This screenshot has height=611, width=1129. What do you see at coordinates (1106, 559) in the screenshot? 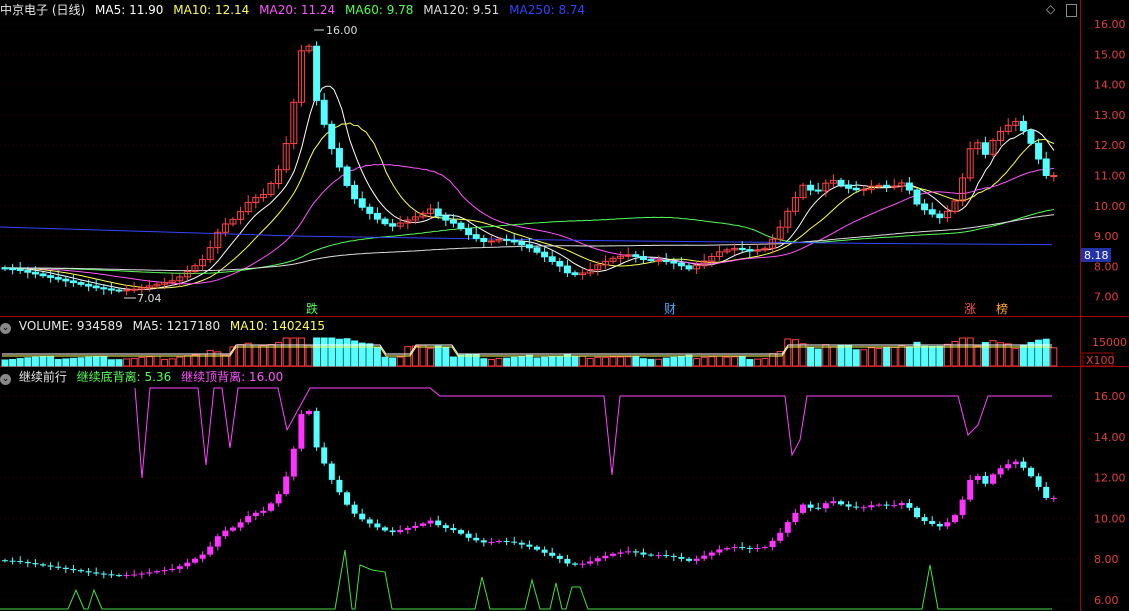
I see `indicator-axis-tick-label: 8.00` at bounding box center [1106, 559].